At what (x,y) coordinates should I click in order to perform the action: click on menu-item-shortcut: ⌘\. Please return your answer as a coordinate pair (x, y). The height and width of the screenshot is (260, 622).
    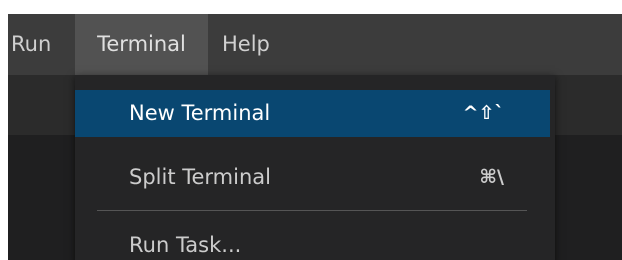
    Looking at the image, I should click on (491, 177).